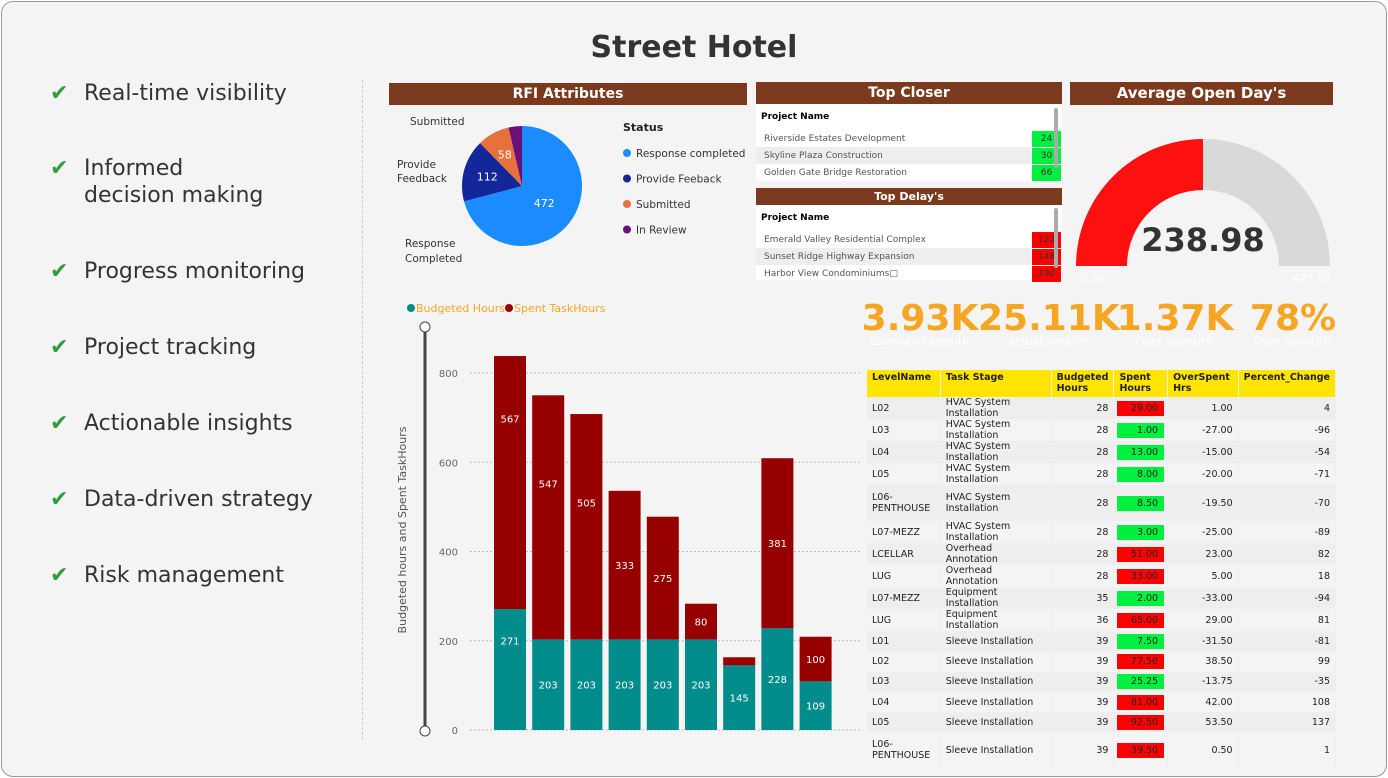 Image resolution: width=1388 pixels, height=778 pixels. Describe the element at coordinates (1287, 702) in the screenshot. I see `table-cell: 108` at that location.